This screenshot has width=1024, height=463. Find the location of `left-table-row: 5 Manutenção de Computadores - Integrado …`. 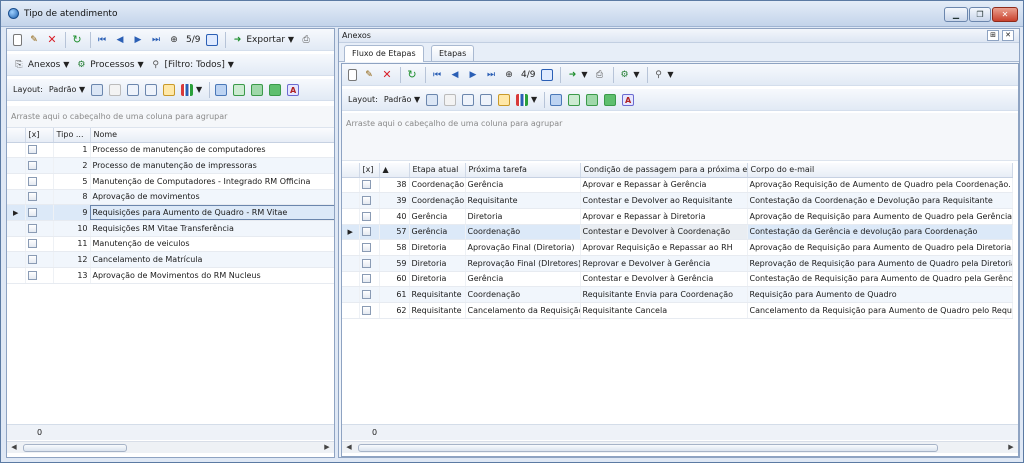

left-table-row: 5 Manutenção de Computadores - Integrado … is located at coordinates (170, 181).